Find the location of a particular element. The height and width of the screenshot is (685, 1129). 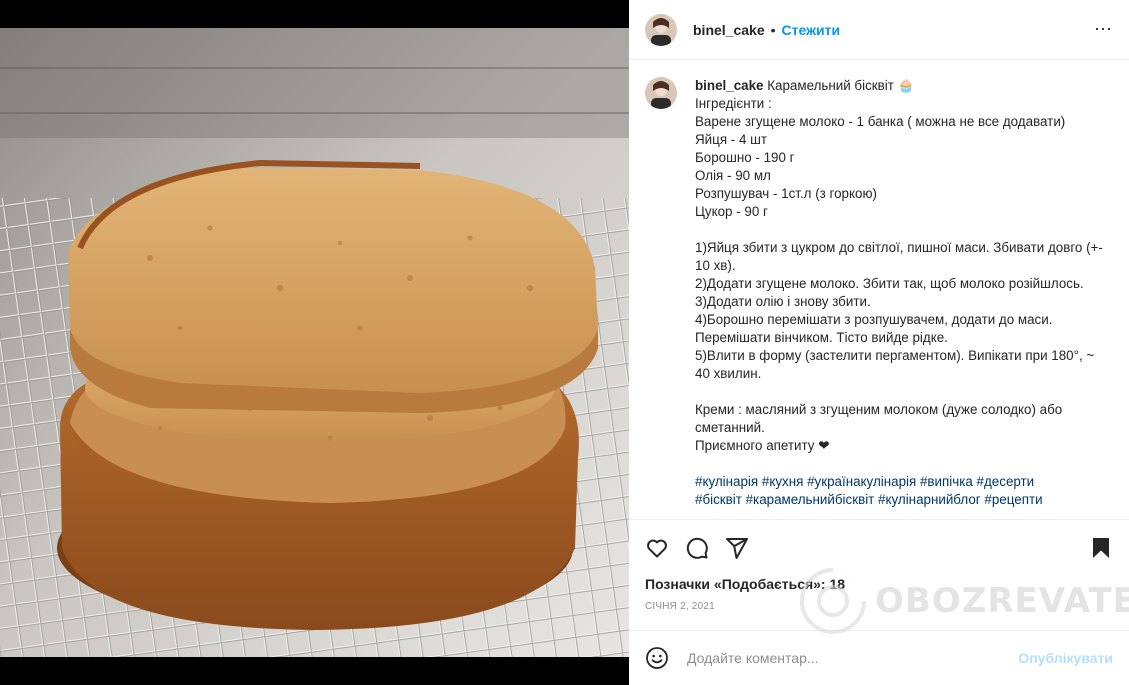

post-date: СІЧНЯ 2, 2021 is located at coordinates (680, 606).